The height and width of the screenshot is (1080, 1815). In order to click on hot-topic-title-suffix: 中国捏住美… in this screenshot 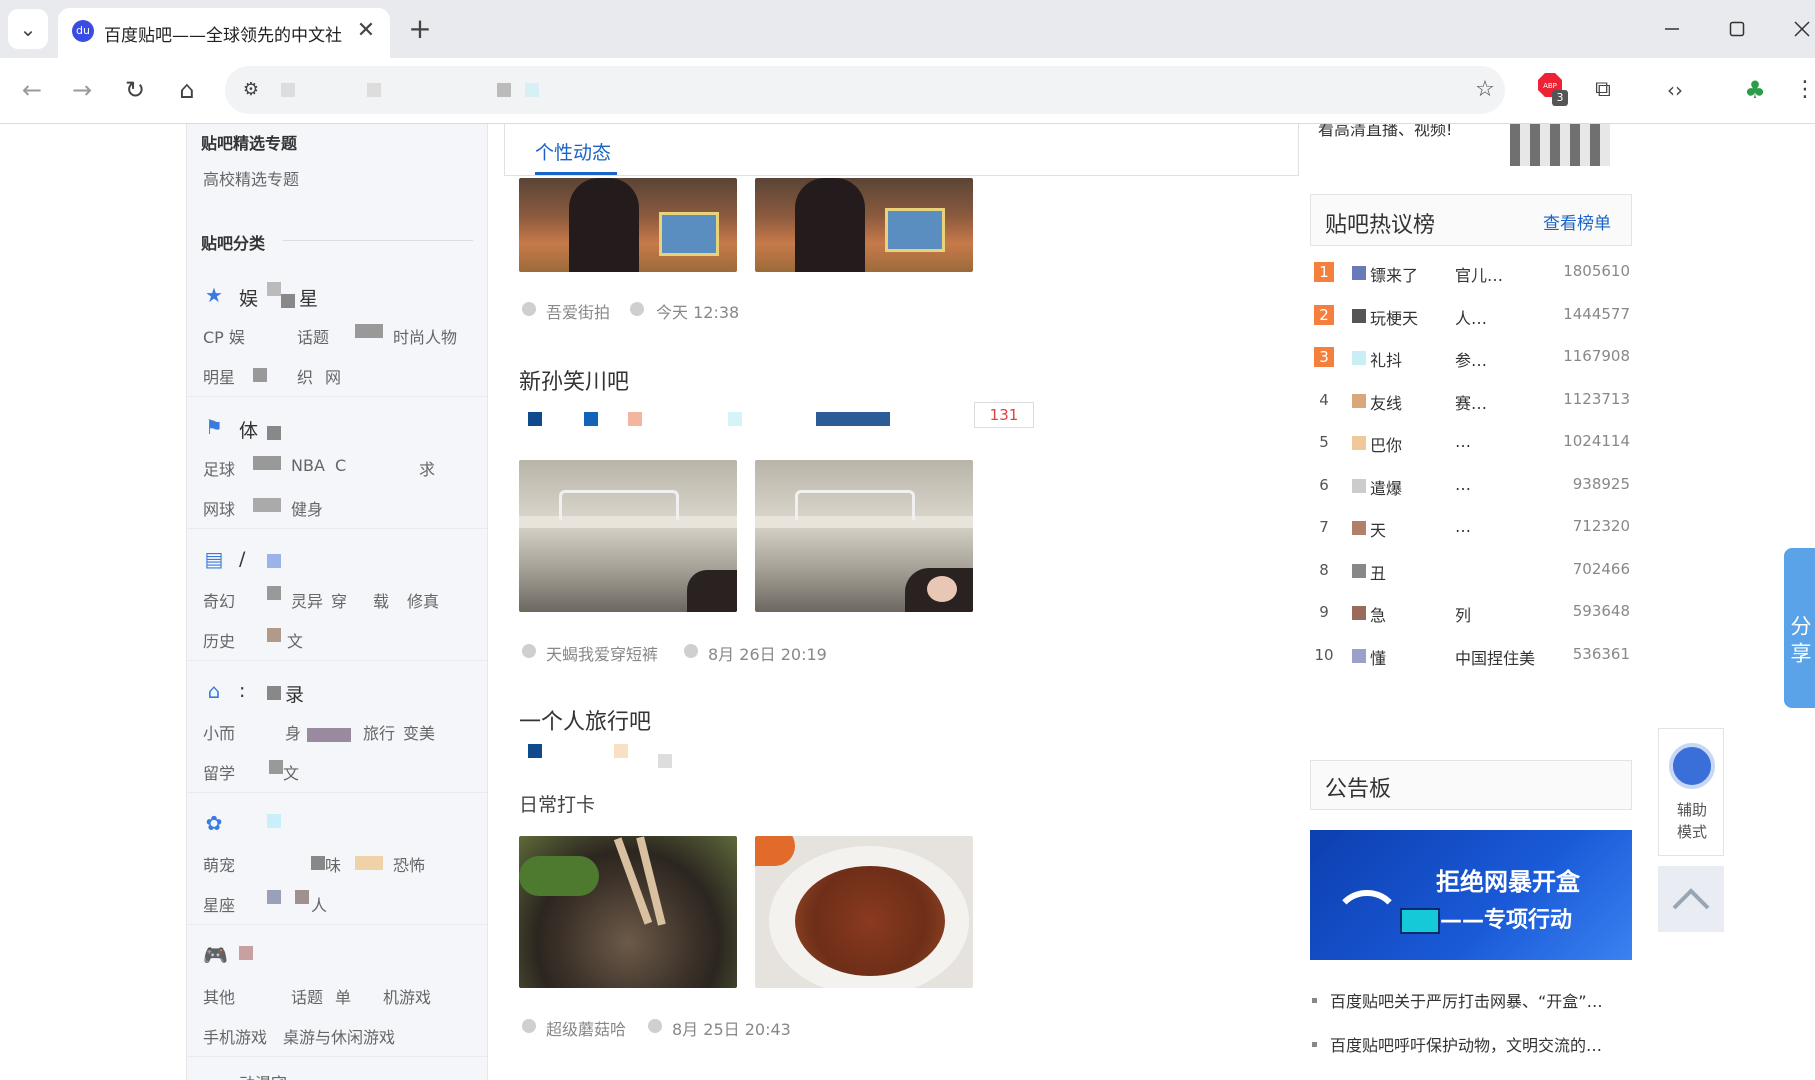, I will do `click(1495, 657)`.